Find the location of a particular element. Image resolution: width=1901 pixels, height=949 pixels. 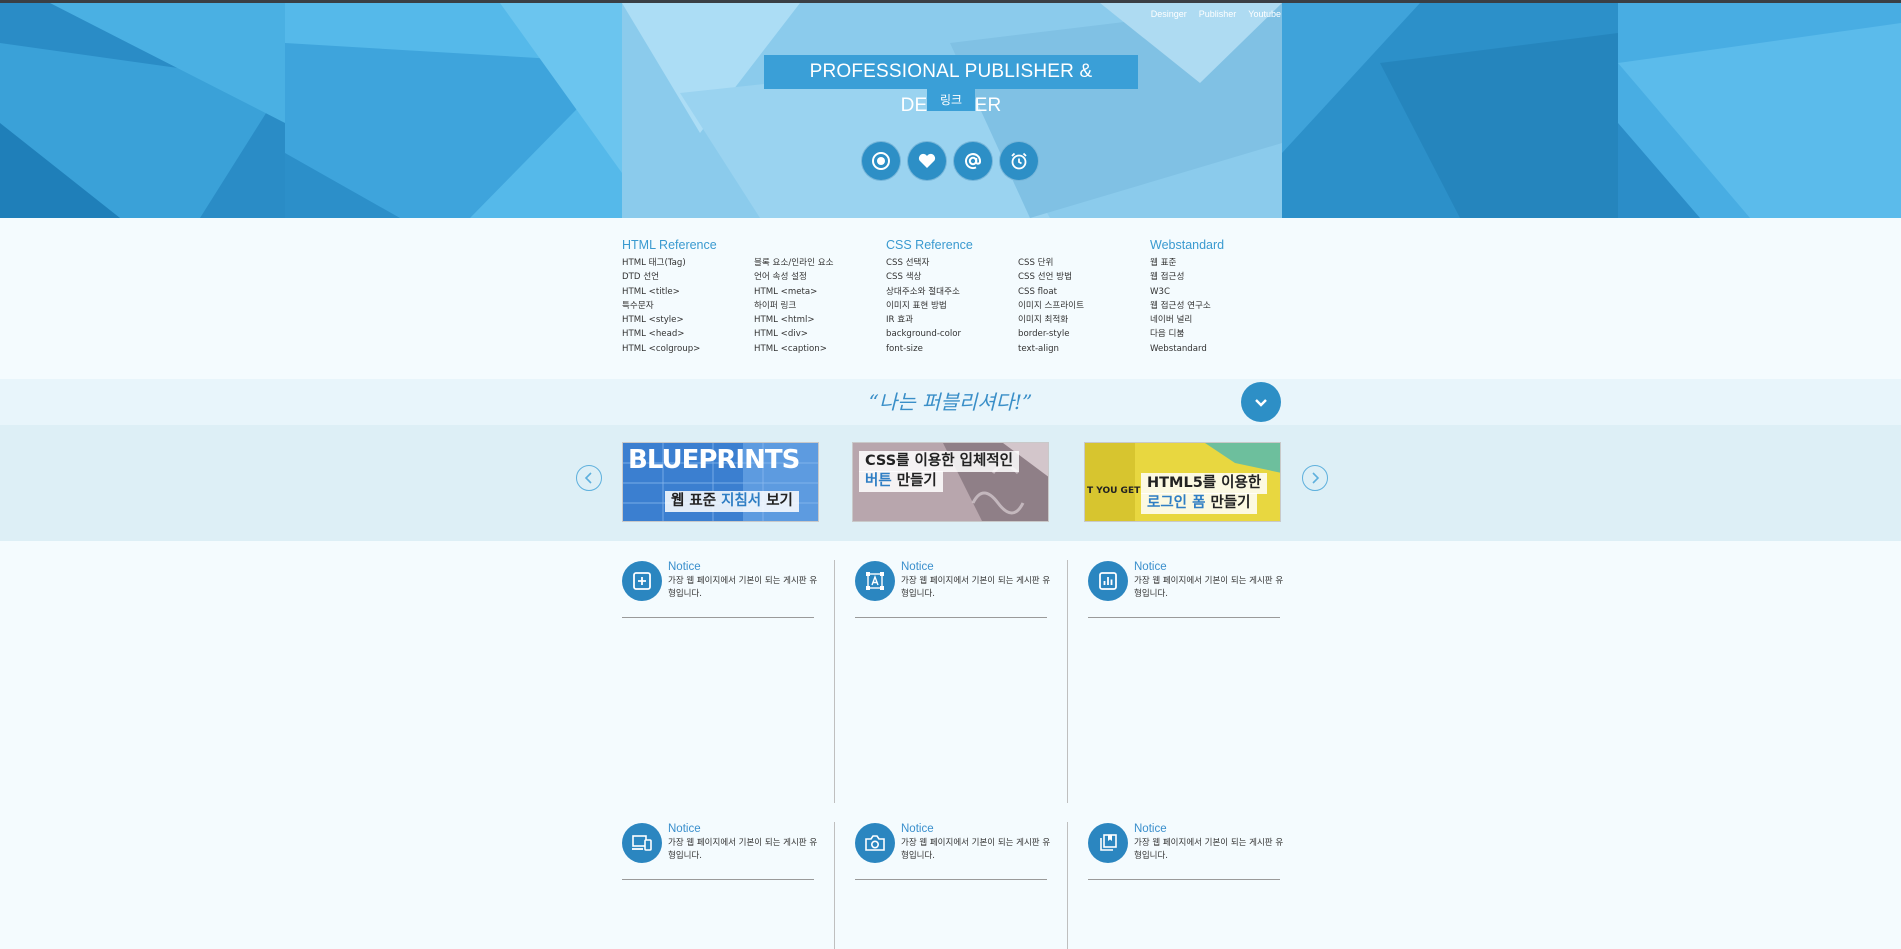

ref-link: 네이버 널리 is located at coordinates (1216, 320).